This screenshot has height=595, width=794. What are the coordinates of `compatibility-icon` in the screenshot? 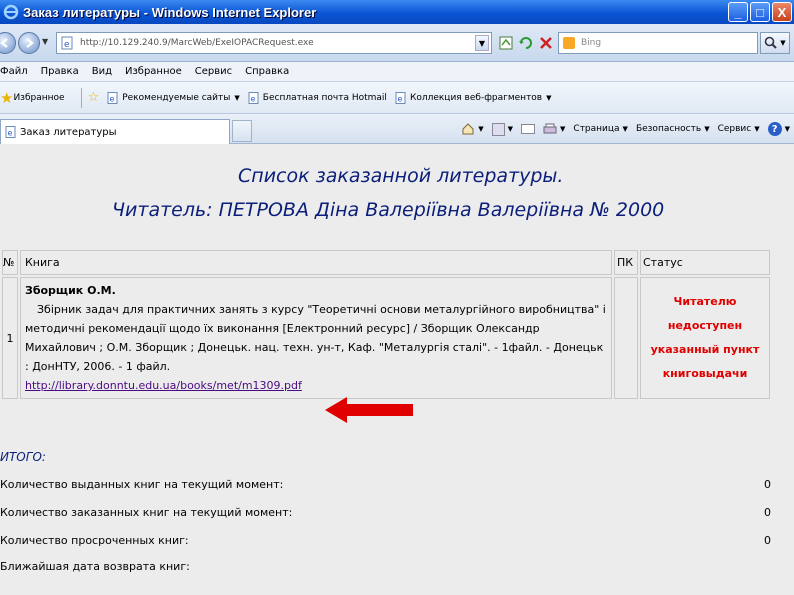 It's located at (506, 43).